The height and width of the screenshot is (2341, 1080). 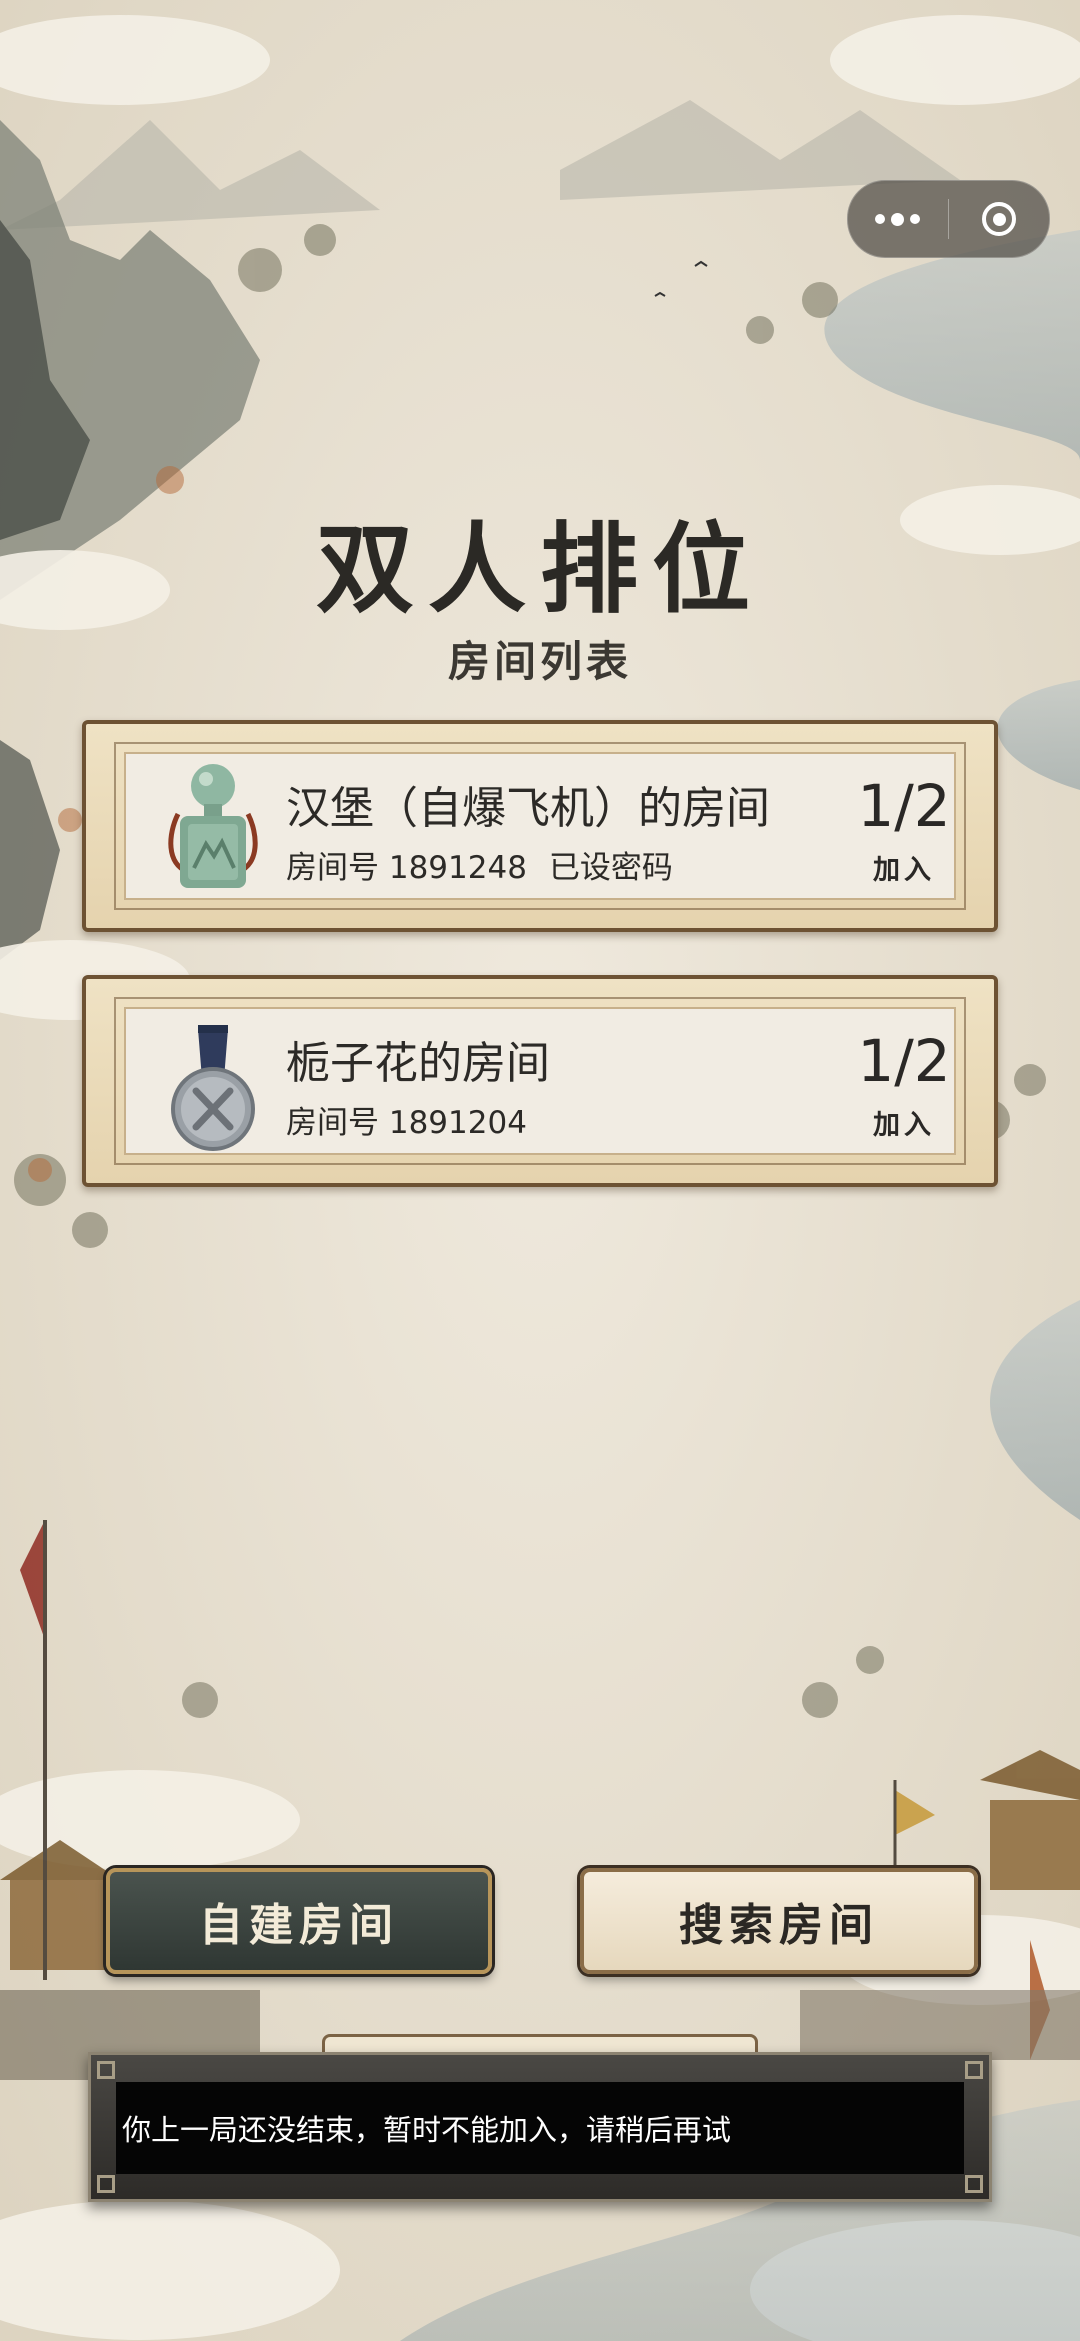 What do you see at coordinates (299, 1921) in the screenshot?
I see `create-room-button: 自建房间` at bounding box center [299, 1921].